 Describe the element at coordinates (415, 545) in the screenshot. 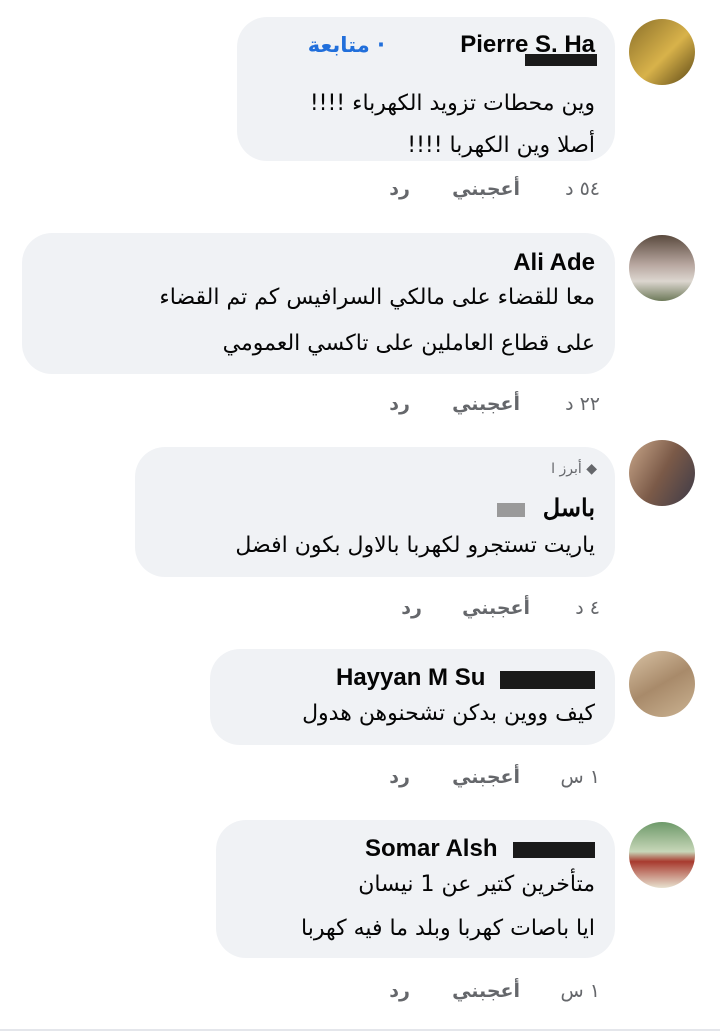

I see `comment-text: ياريت تستجرو لكهربا بالاول بكون افضل` at that location.